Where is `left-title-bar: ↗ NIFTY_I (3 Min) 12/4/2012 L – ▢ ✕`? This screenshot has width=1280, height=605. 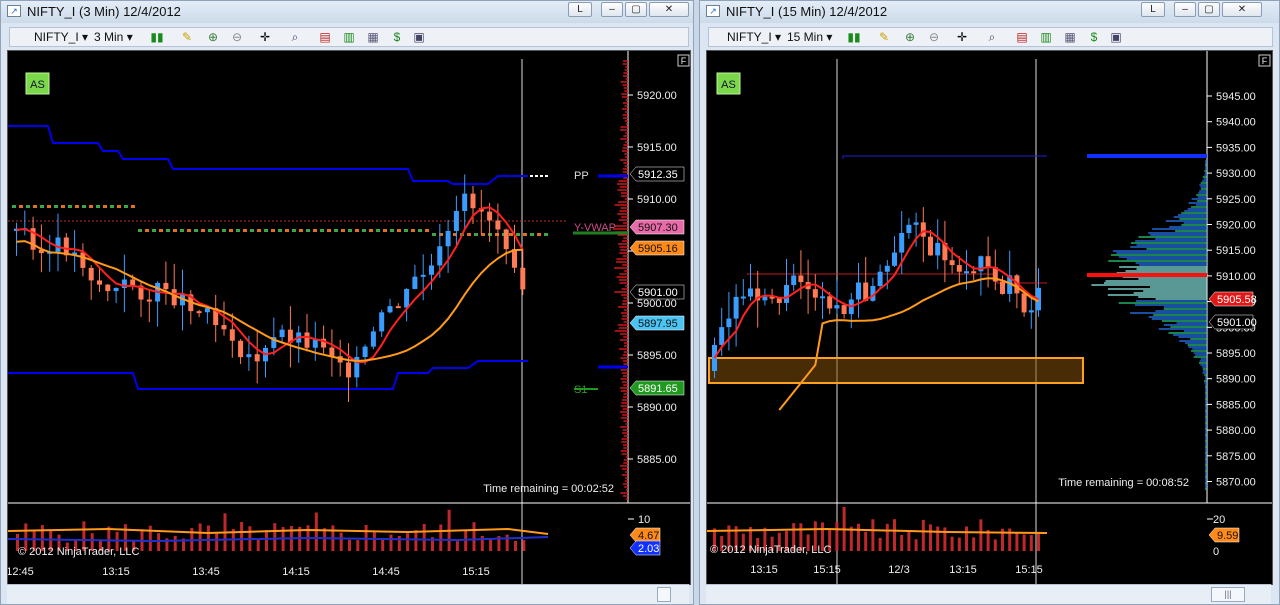
left-title-bar: ↗ NIFTY_I (3 Min) 12/4/2012 L – ▢ ✕ is located at coordinates (347, 12).